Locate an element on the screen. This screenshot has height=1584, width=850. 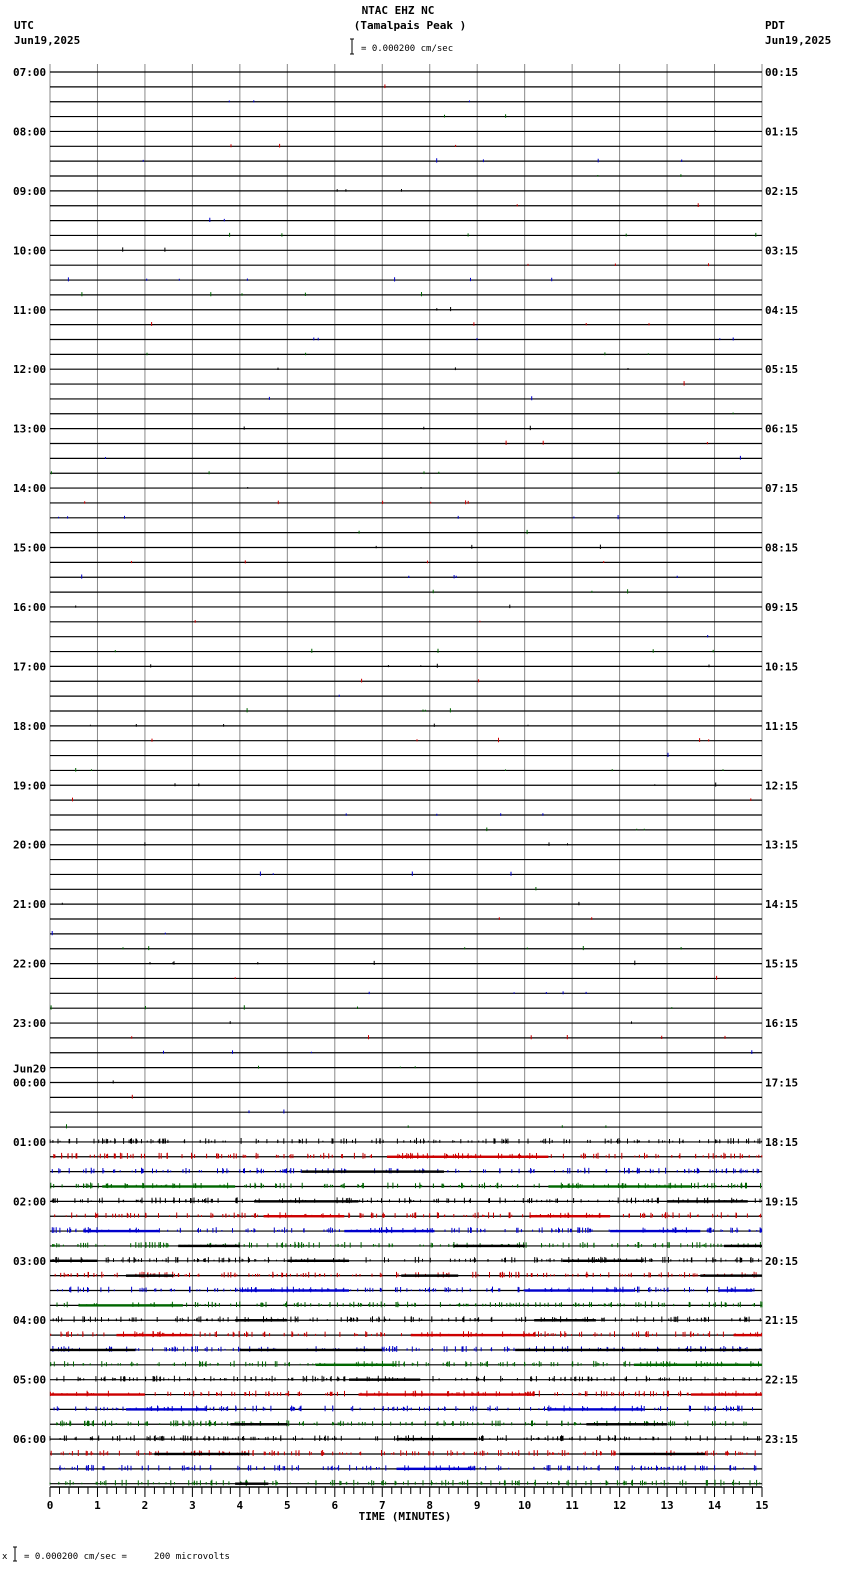
pdt-hour-label: 11:15 is located at coordinates (781, 726).